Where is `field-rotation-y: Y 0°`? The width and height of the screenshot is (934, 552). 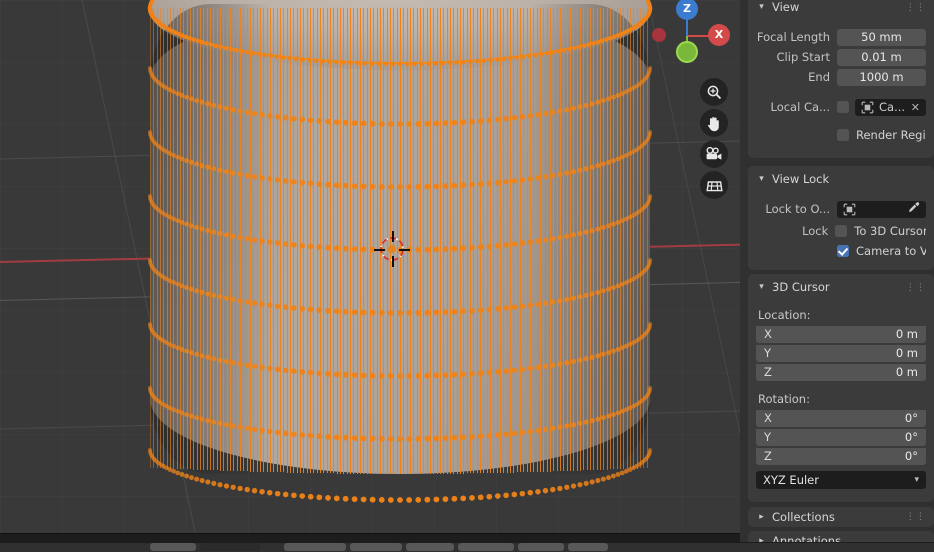
field-rotation-y: Y 0° is located at coordinates (841, 437).